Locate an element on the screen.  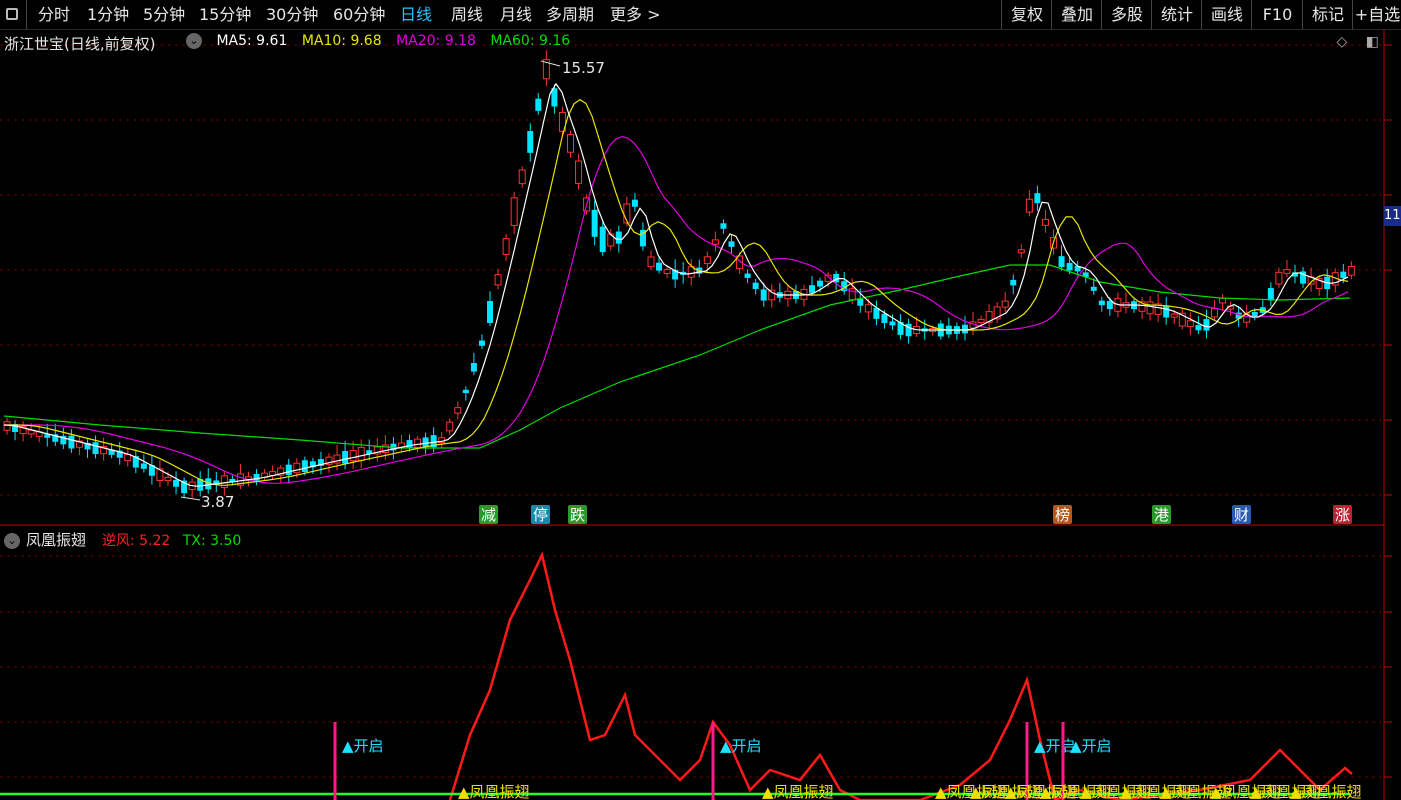
svg-text: 减 is located at coordinates (488, 515).